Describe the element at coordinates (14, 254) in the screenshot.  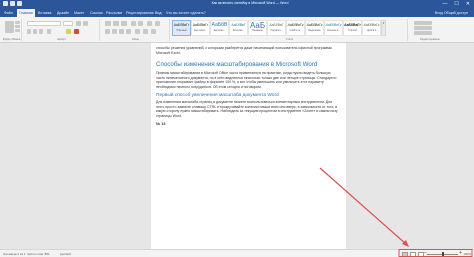
I see `page-count: Страница 1 из 1` at that location.